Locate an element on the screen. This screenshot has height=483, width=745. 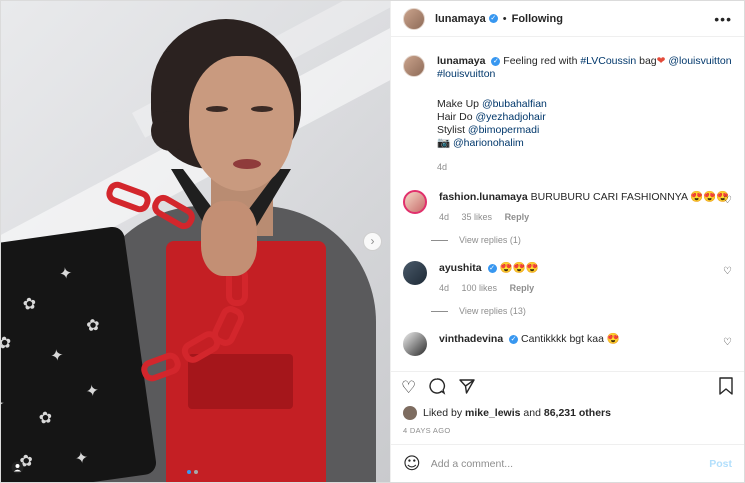
add-comment-bar: ☺ Post is located at coordinates (567, 463).